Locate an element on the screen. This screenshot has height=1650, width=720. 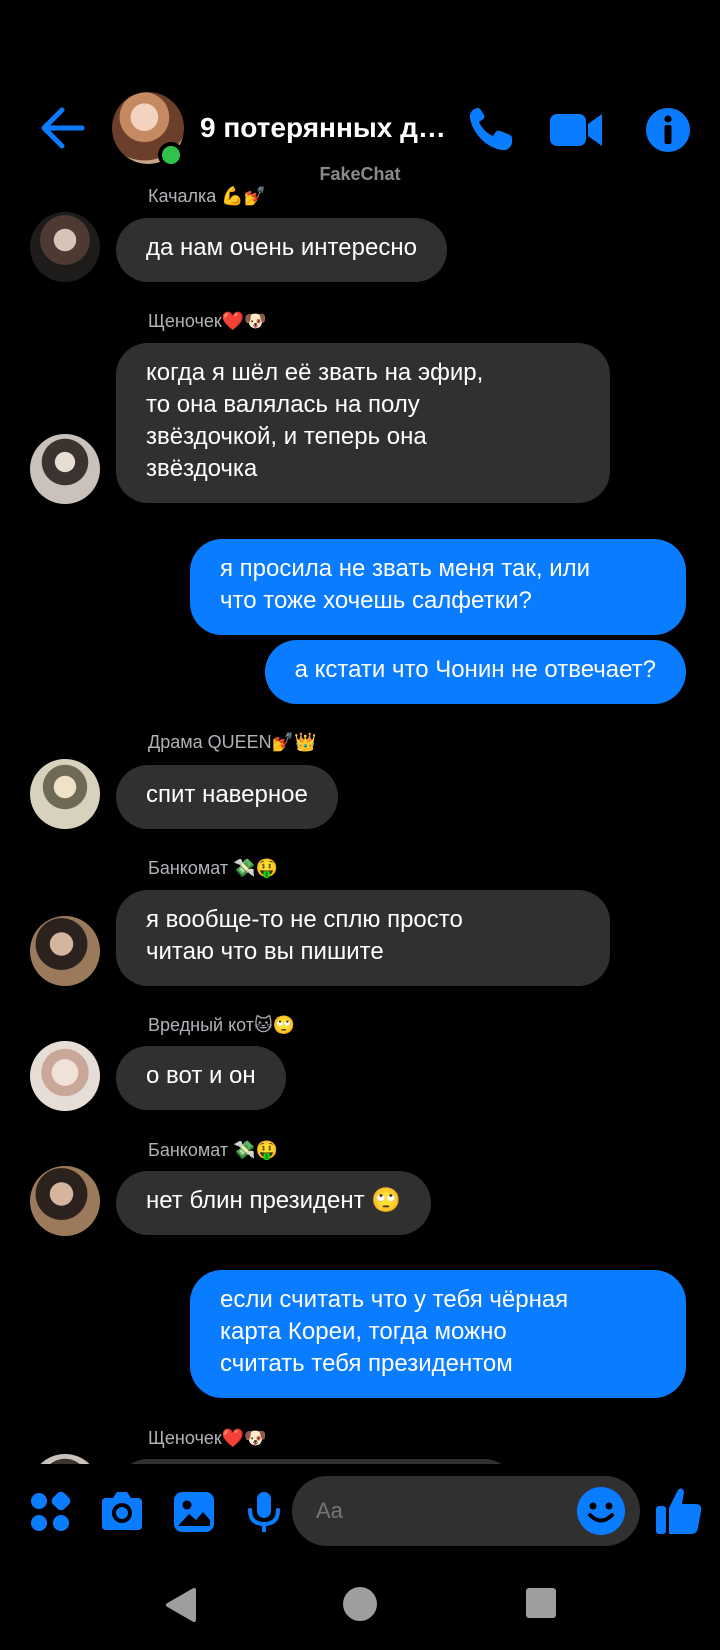
phone-icon is located at coordinates (490, 129).